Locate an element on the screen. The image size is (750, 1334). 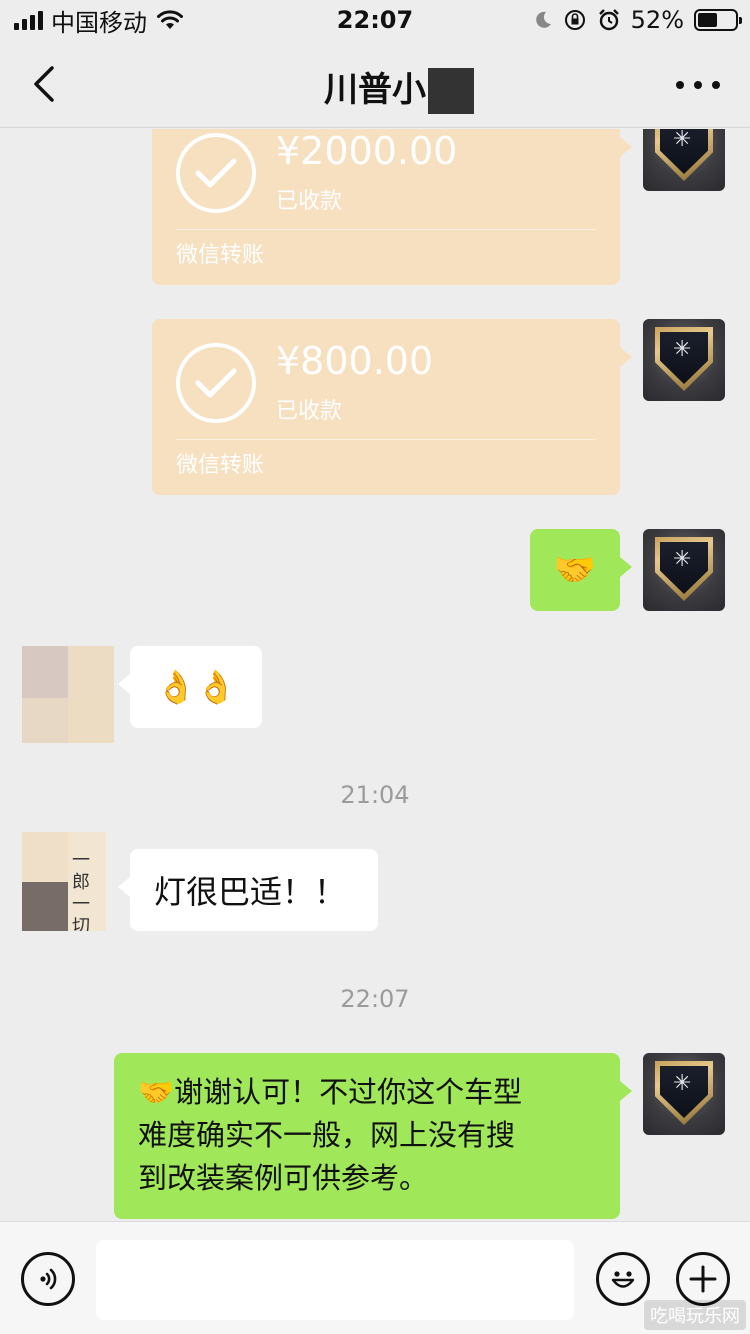
plus-icon is located at coordinates (703, 1279).